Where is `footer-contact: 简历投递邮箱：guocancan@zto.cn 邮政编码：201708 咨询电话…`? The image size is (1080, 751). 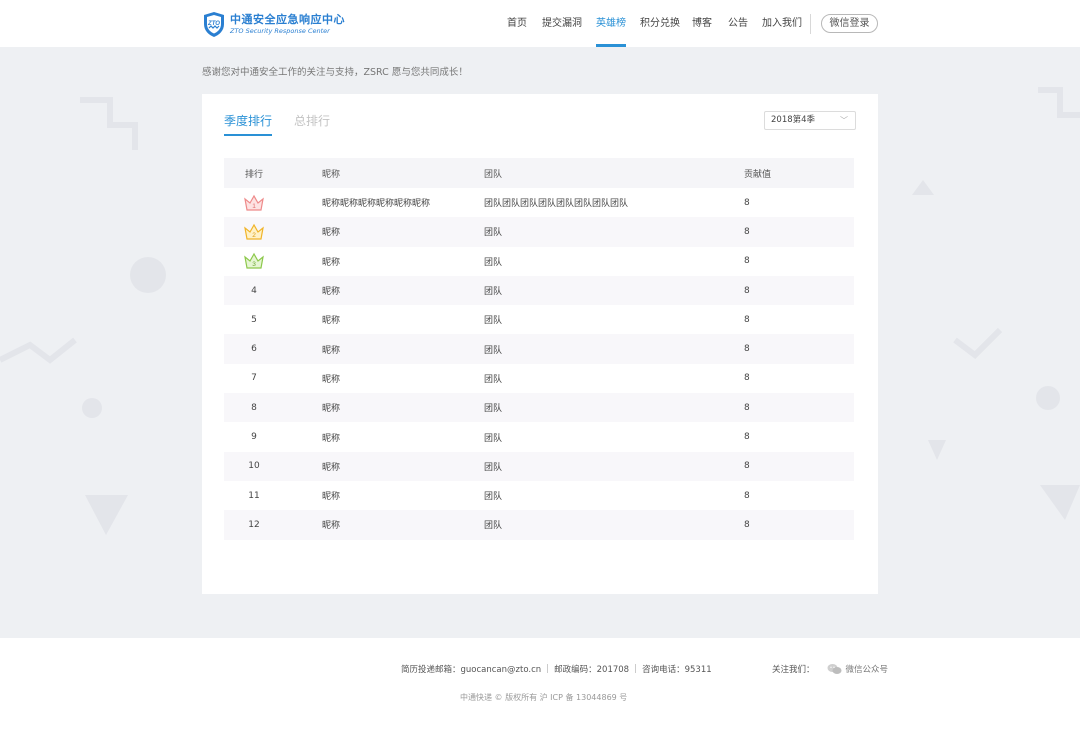
footer-contact: 简历投递邮箱：guocancan@zto.cn 邮政编码：201708 咨询电话… is located at coordinates (556, 669).